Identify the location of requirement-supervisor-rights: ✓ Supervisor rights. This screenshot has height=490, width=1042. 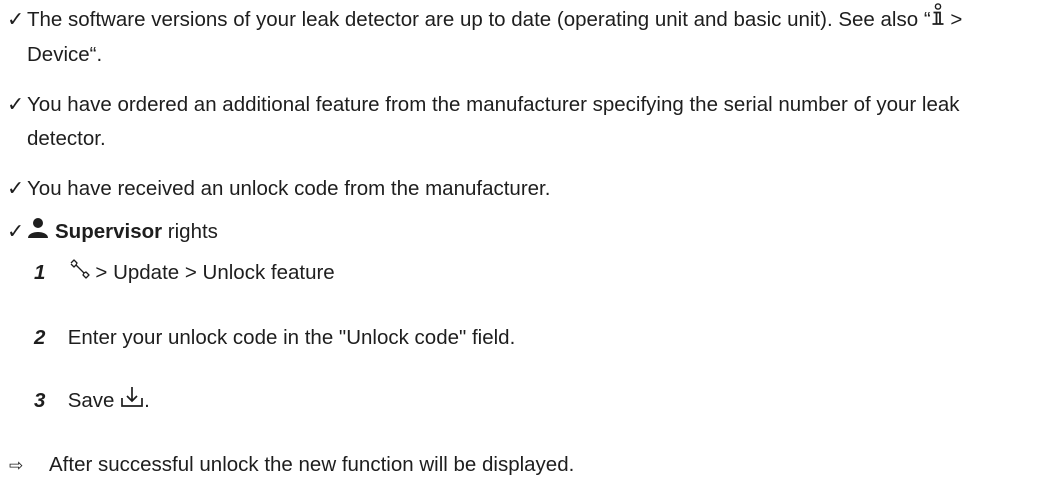
(522, 232).